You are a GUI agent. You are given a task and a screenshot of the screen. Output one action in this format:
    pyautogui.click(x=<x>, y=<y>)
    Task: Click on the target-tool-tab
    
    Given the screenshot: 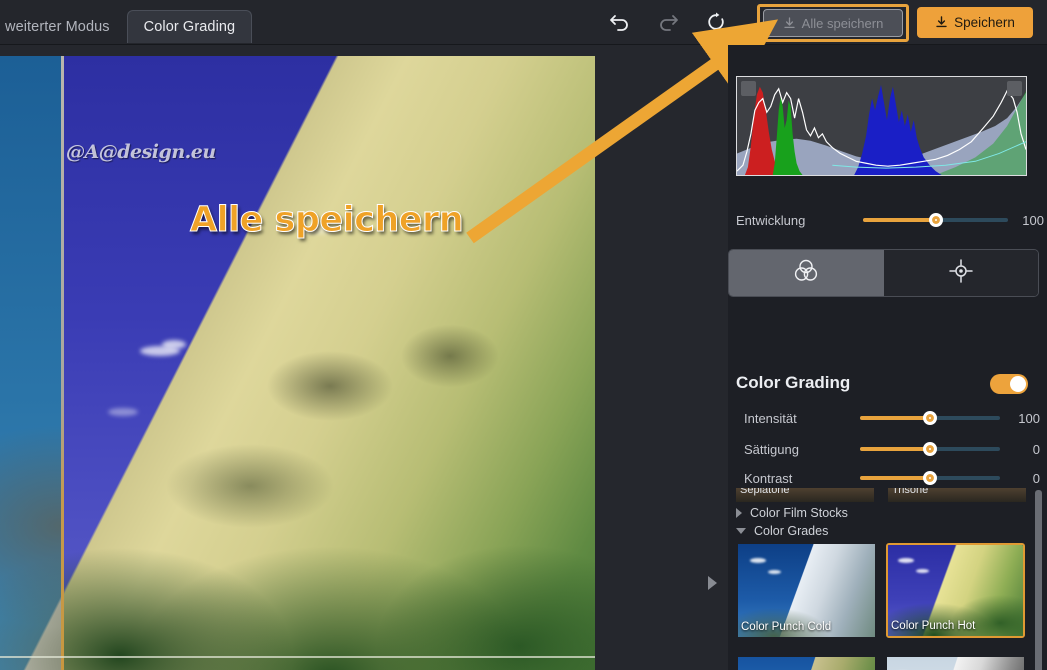 What is the action you would take?
    pyautogui.click(x=960, y=273)
    